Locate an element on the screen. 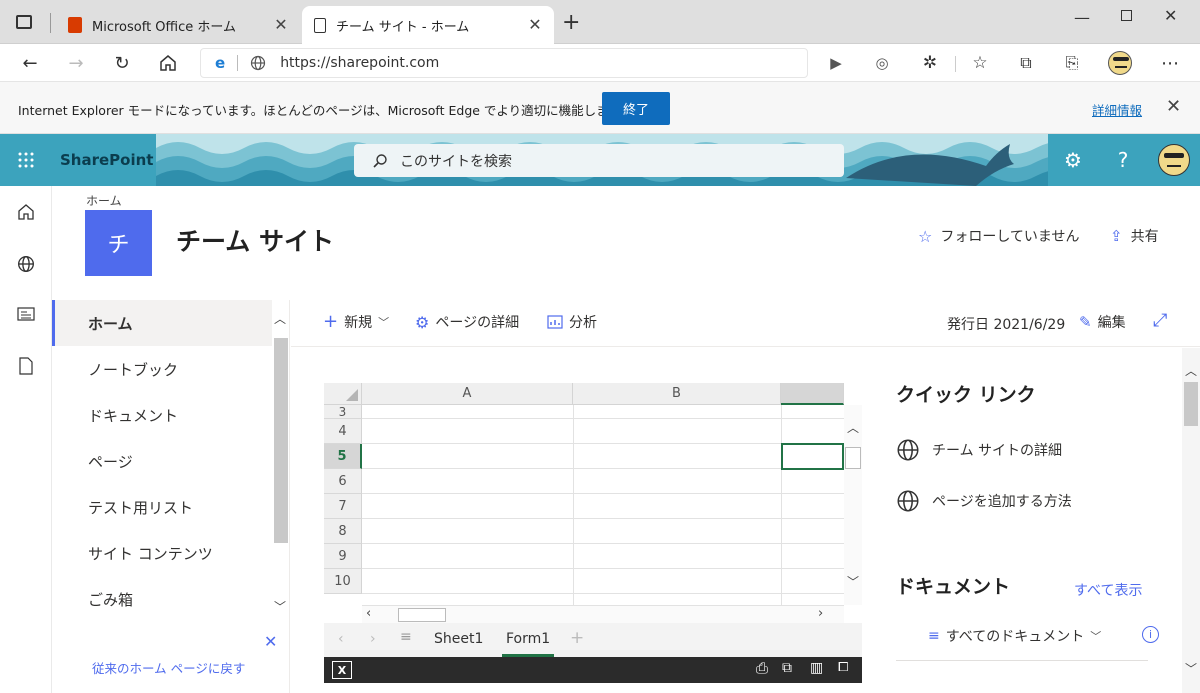 The height and width of the screenshot is (693, 1200). page-details-button: ⚙ ページの詳細 is located at coordinates (467, 322).